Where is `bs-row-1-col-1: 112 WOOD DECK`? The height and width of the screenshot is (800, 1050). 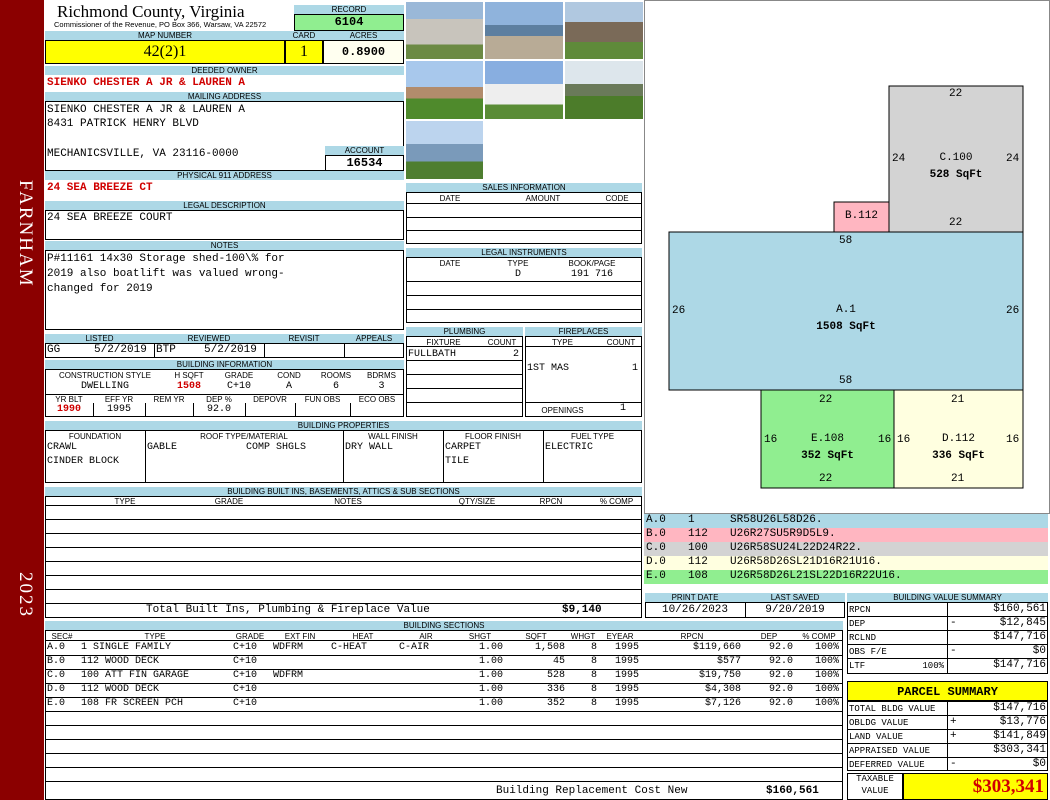
bs-row-1-col-1: 112 WOOD DECK is located at coordinates (120, 661).